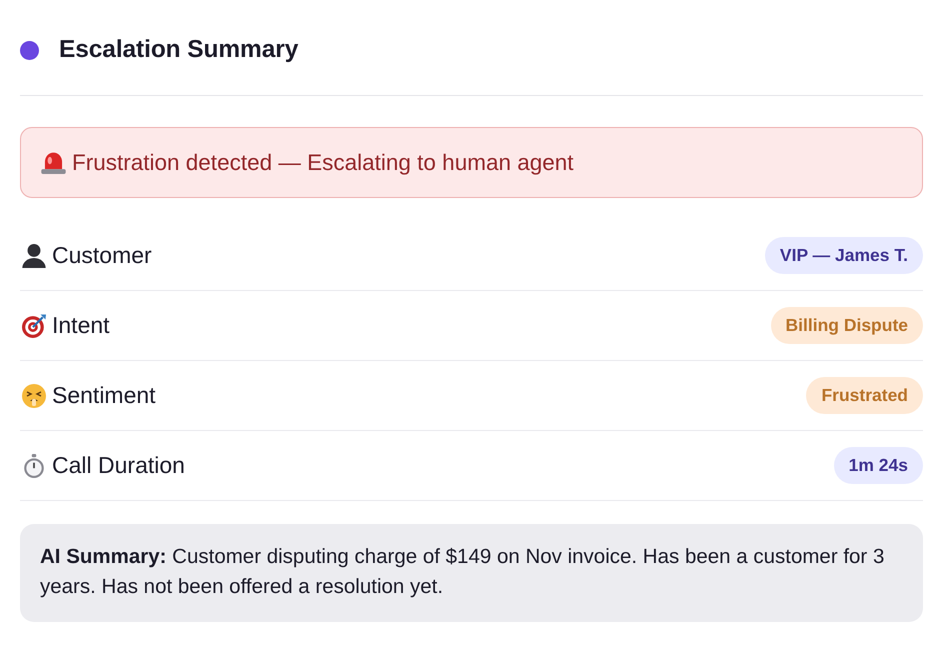 The width and height of the screenshot is (950, 654). What do you see at coordinates (846, 325) in the screenshot?
I see `value-badge: Billing Dispute` at bounding box center [846, 325].